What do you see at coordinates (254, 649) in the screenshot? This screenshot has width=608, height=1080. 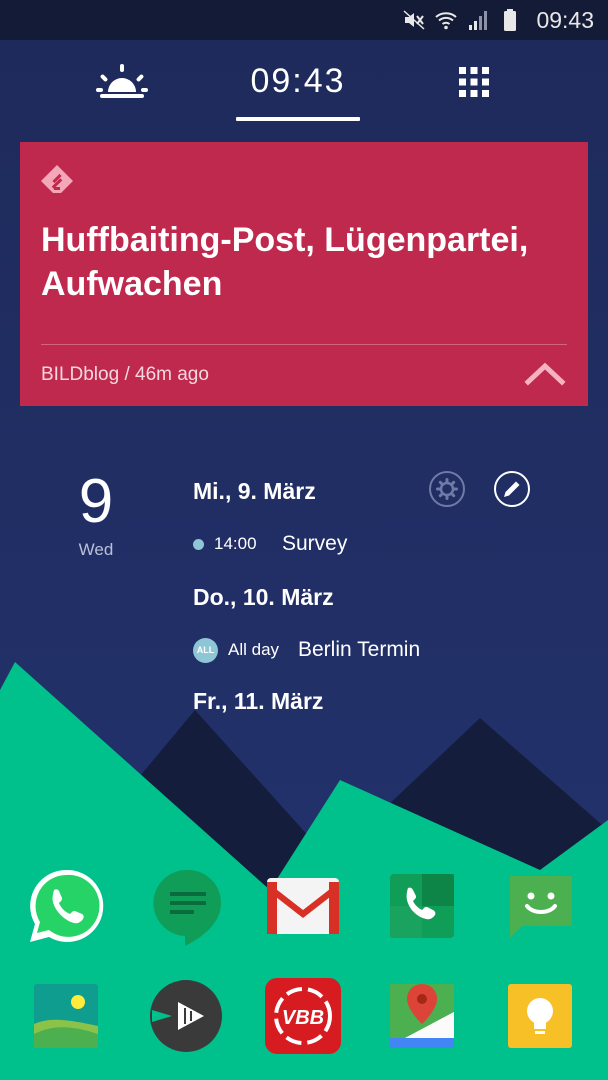 I see `event-time: All day` at bounding box center [254, 649].